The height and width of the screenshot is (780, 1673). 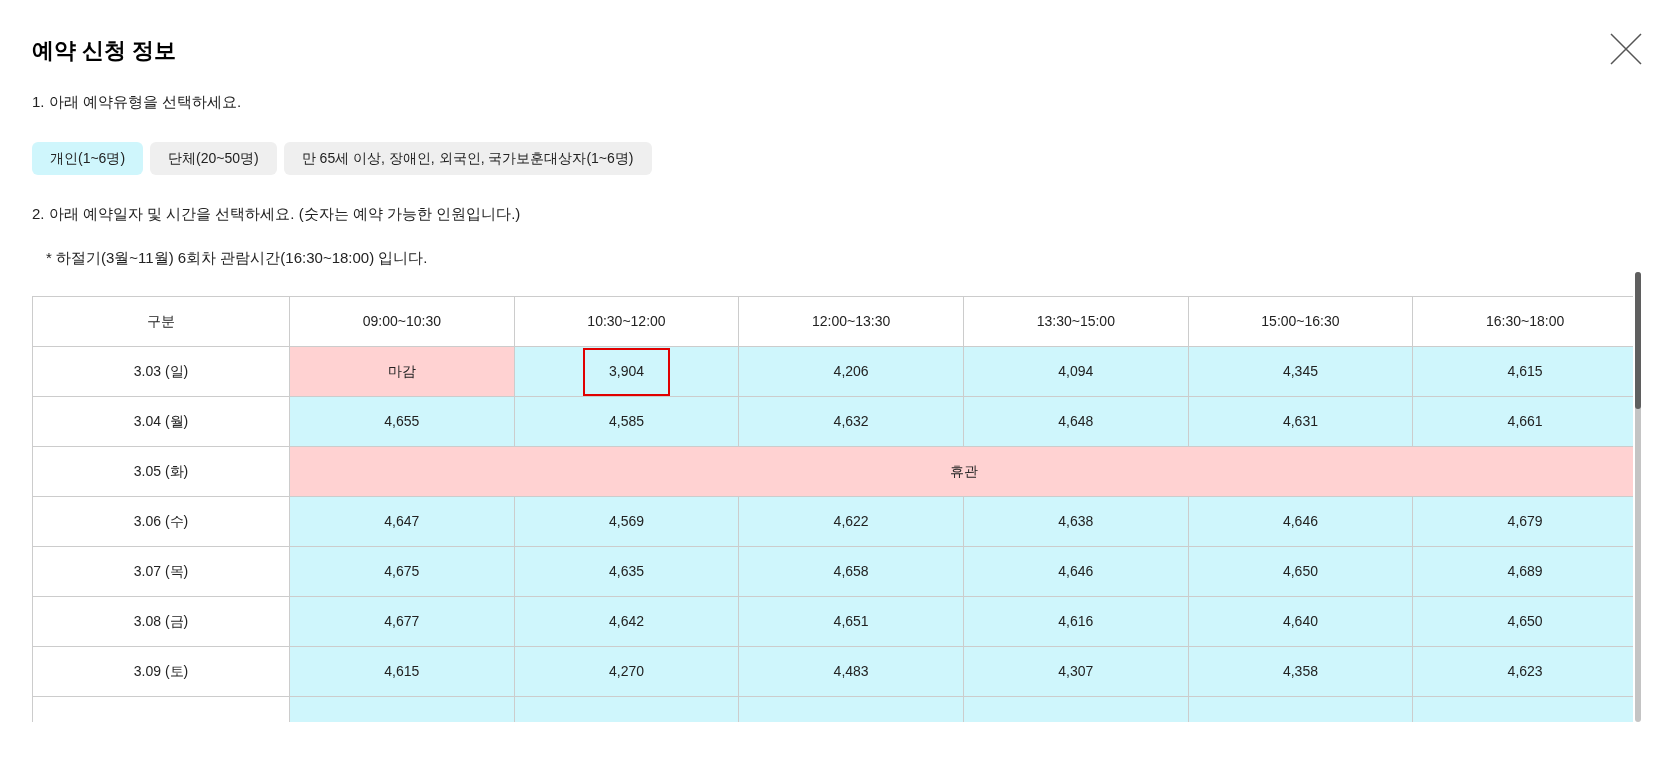 What do you see at coordinates (1626, 49) in the screenshot?
I see `close-icon` at bounding box center [1626, 49].